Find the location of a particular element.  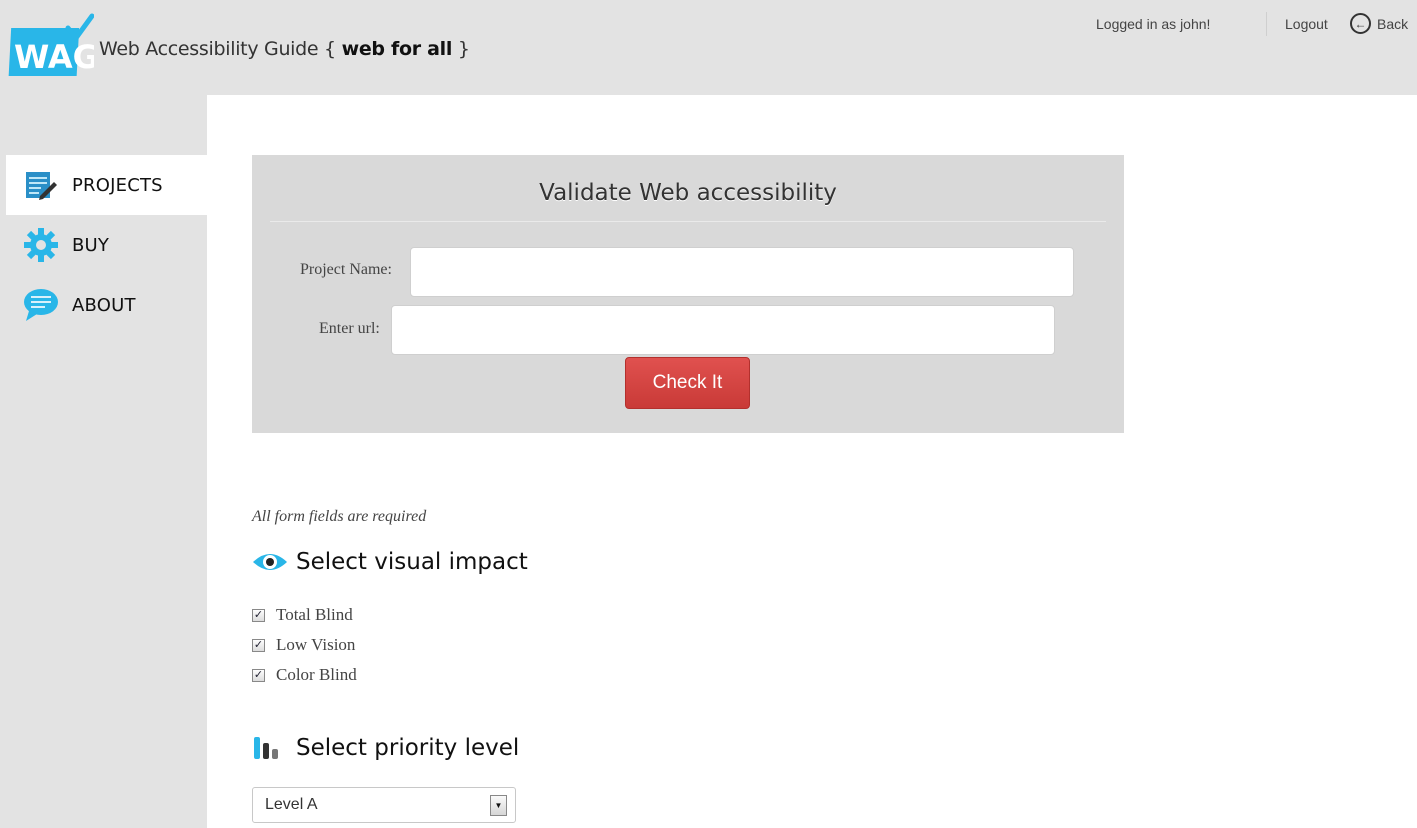

priority-select-value: Level A is located at coordinates (291, 804).